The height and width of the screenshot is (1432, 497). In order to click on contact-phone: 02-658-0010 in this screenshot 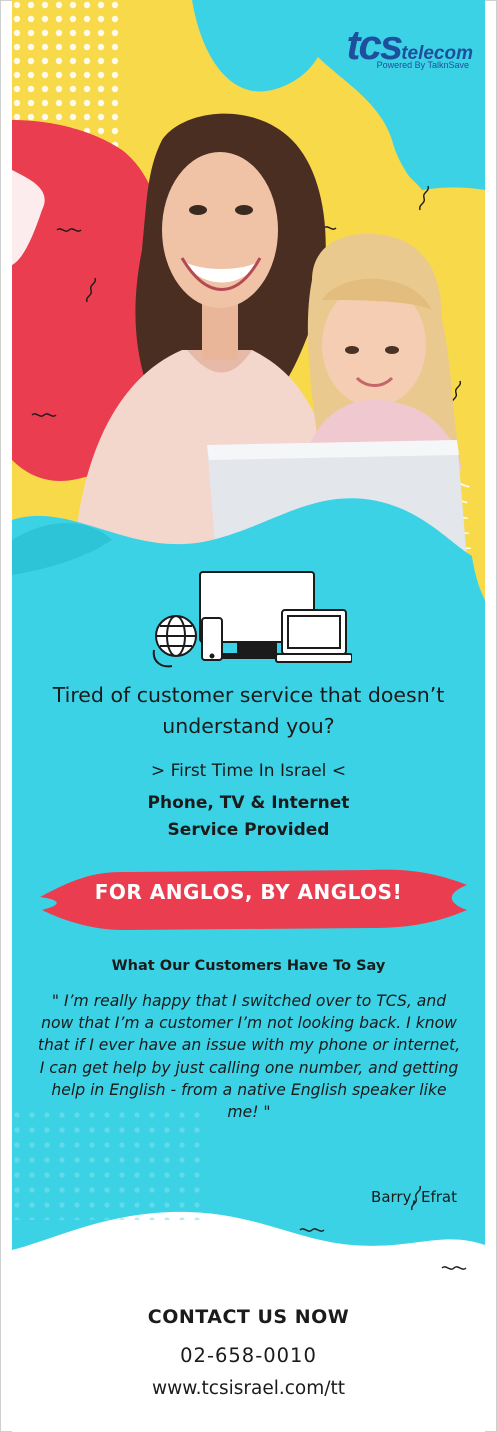, I will do `click(248, 1355)`.